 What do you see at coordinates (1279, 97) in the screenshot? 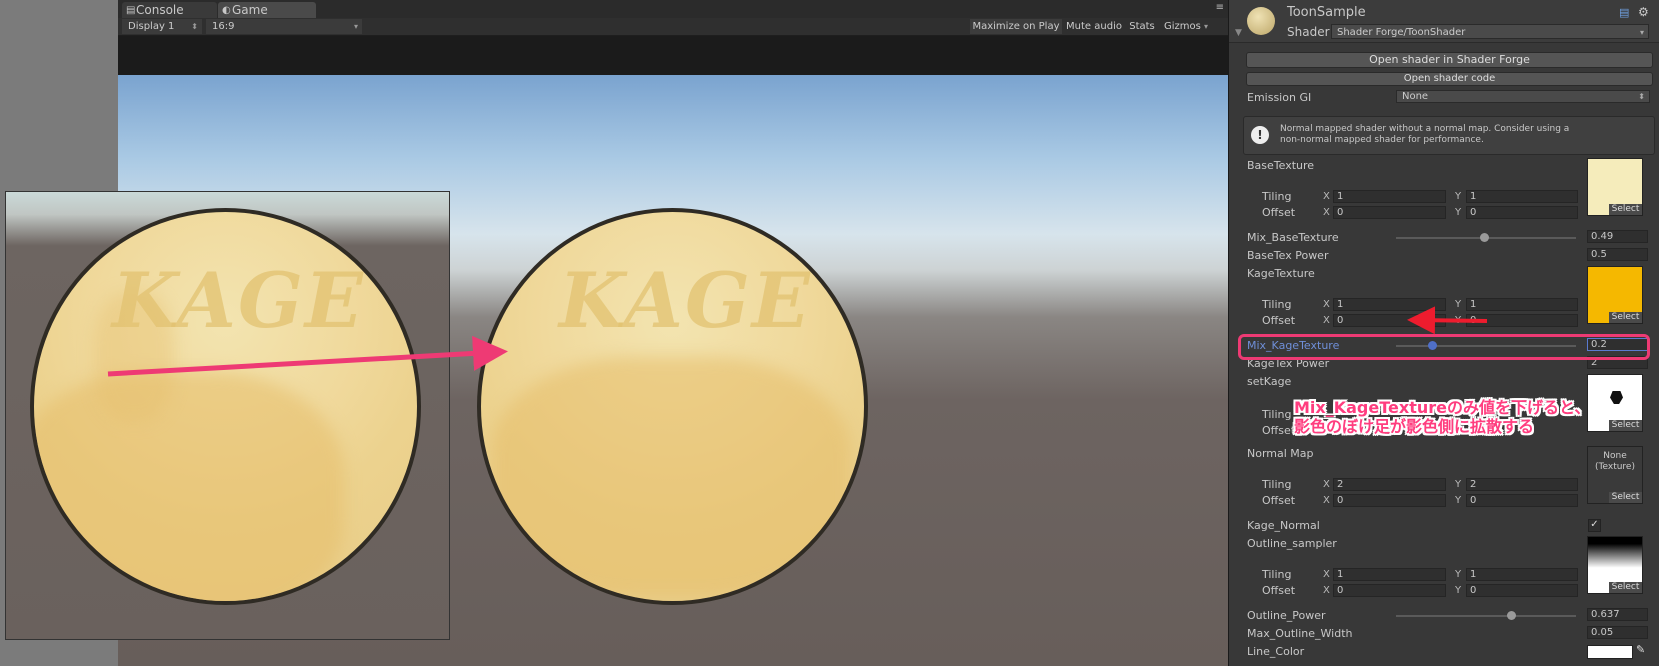
I see `emission-gi-label: Emission GI` at bounding box center [1279, 97].